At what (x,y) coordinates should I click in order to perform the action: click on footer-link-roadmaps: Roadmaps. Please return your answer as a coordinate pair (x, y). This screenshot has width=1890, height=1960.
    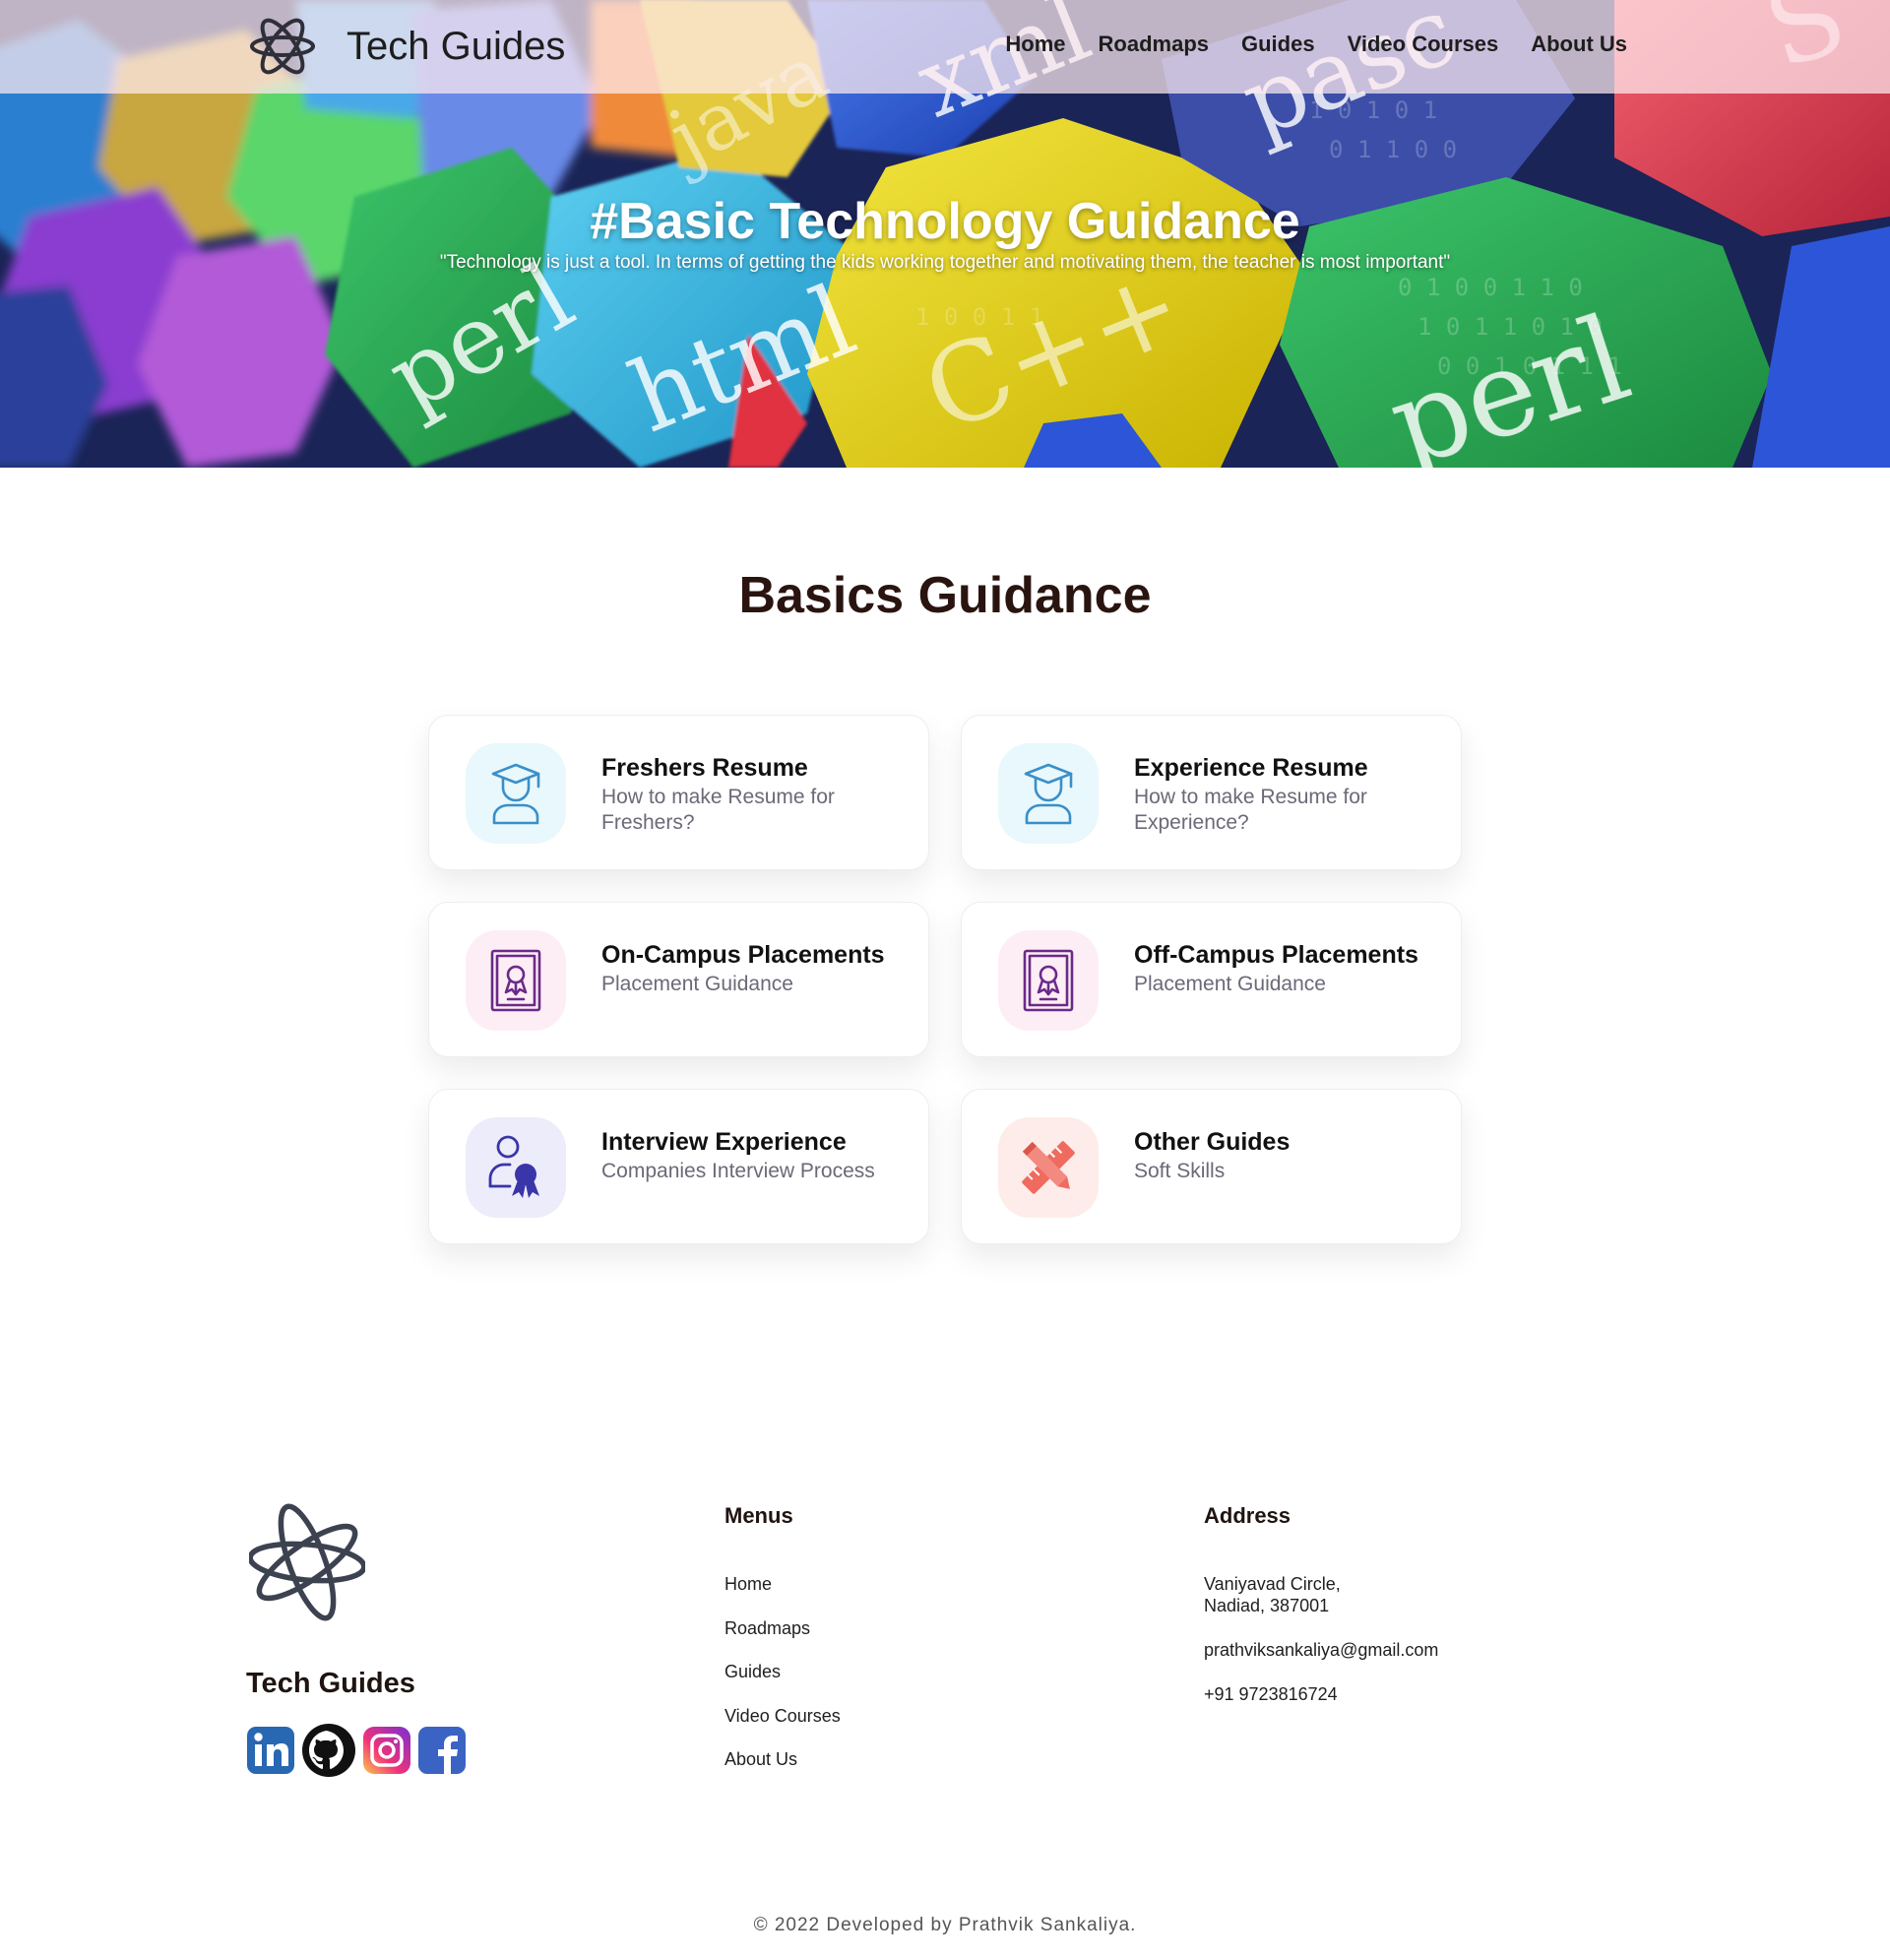
    Looking at the image, I should click on (782, 1639).